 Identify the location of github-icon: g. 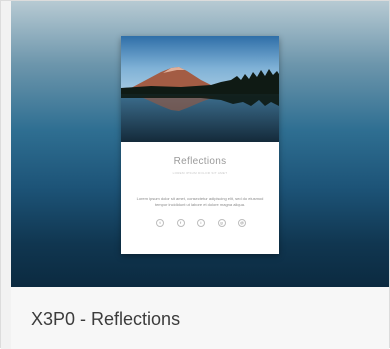
(221, 223).